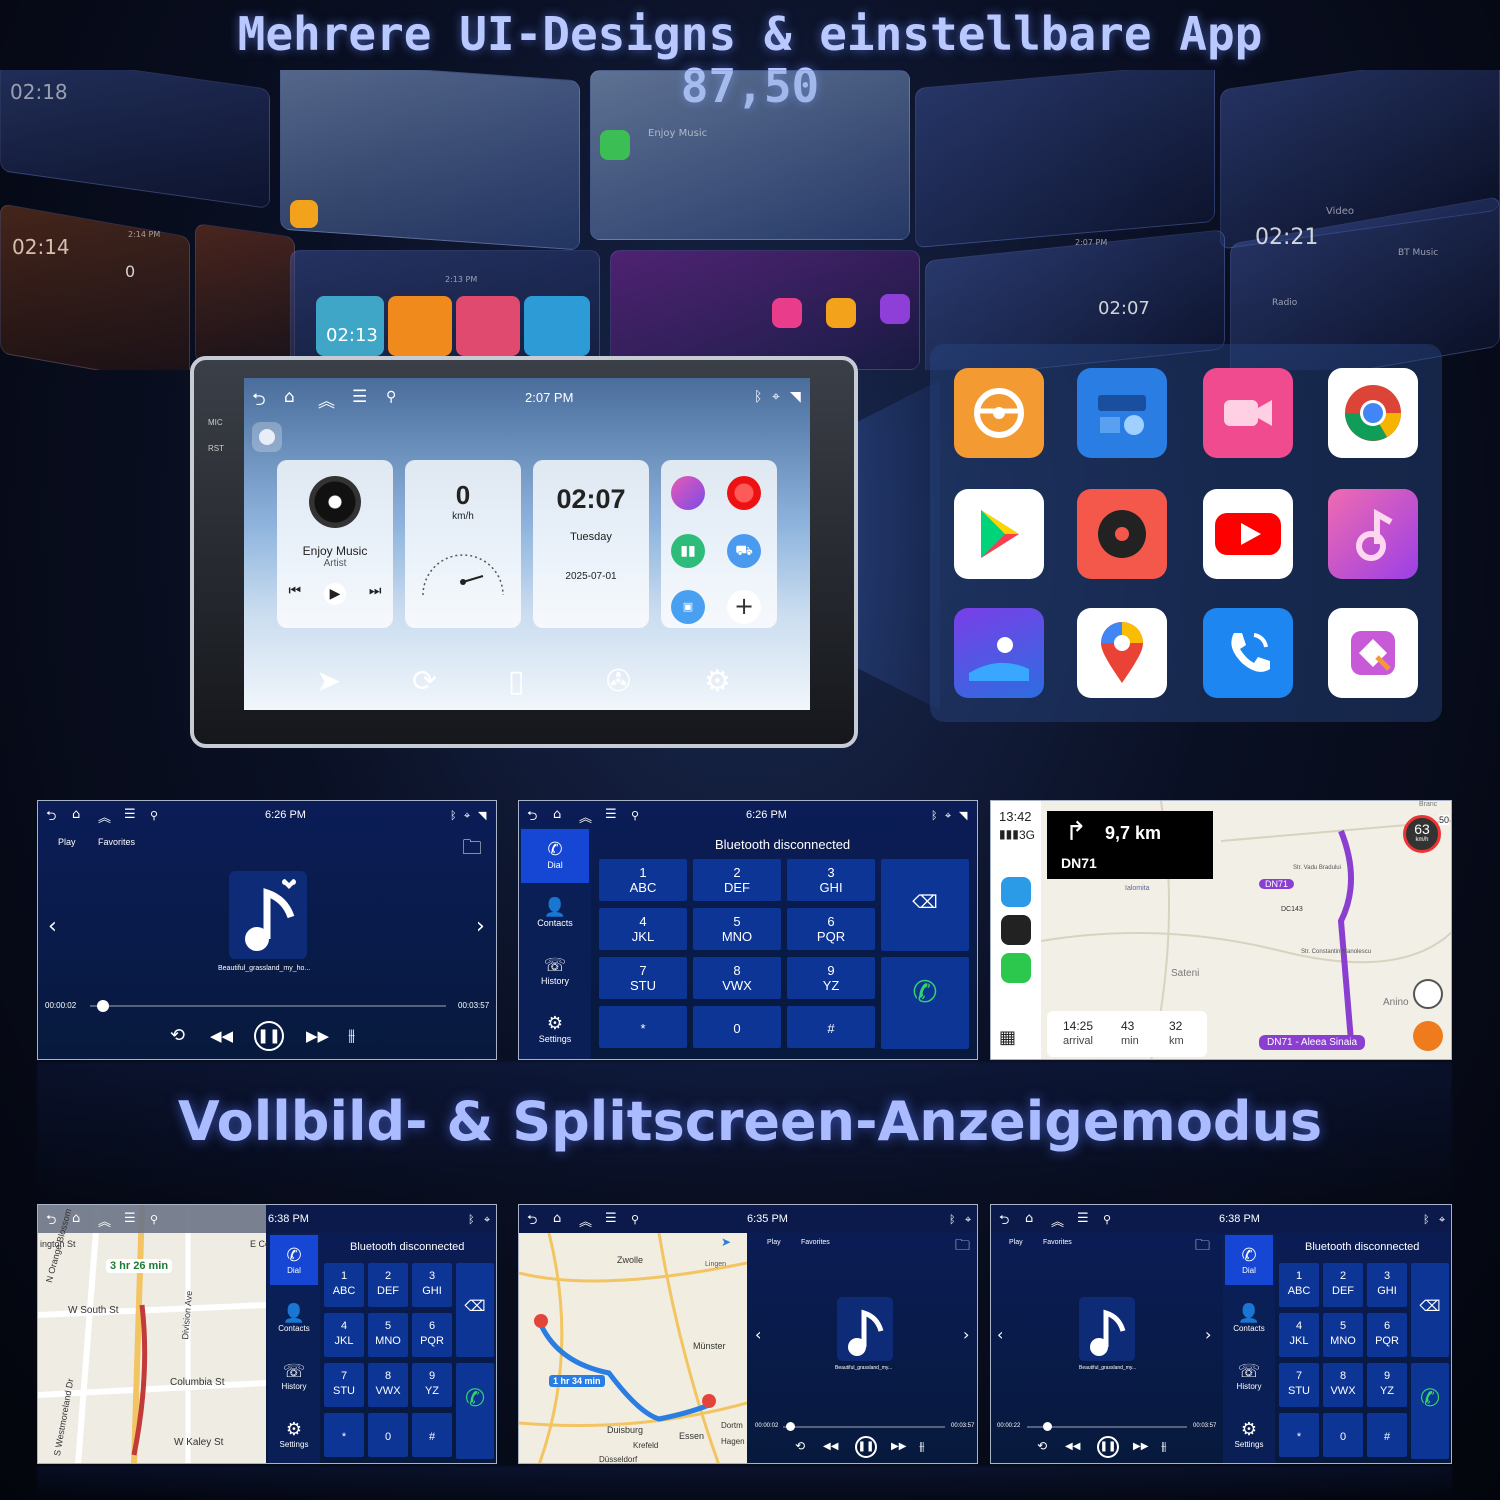 This screenshot has height=1500, width=1500. What do you see at coordinates (1373, 413) in the screenshot?
I see `chrome-app-icon` at bounding box center [1373, 413].